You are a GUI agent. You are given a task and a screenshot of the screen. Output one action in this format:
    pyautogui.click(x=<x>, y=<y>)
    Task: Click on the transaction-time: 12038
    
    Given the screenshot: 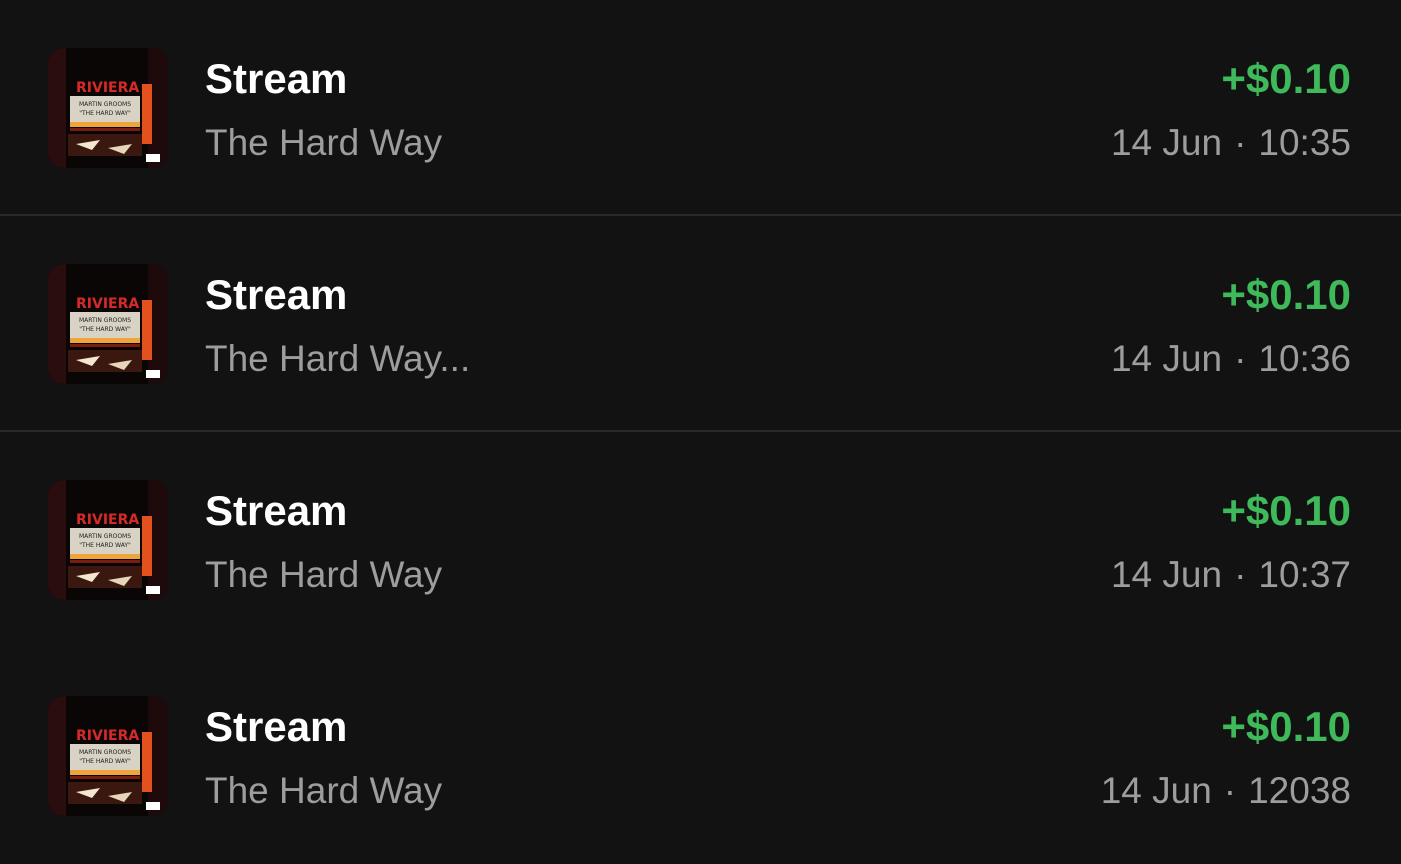 What is the action you would take?
    pyautogui.click(x=1299, y=790)
    